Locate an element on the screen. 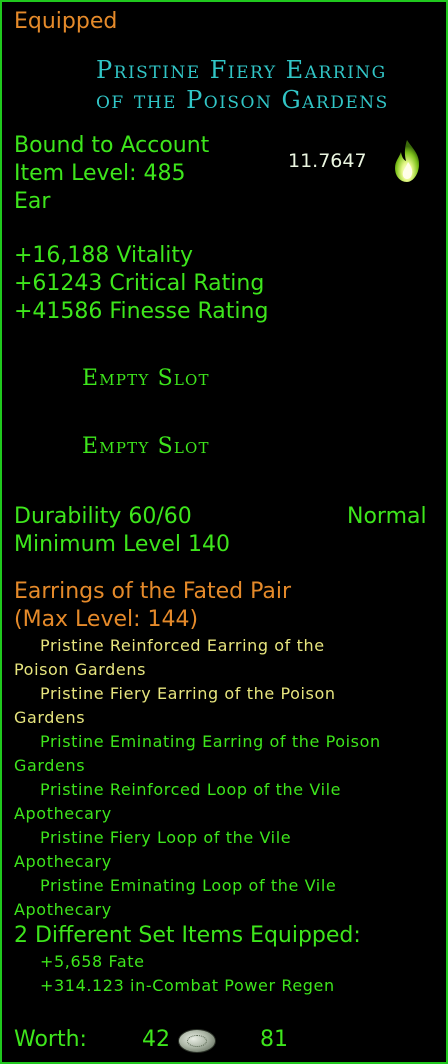 The width and height of the screenshot is (448, 1064). essence-slot-1: Empty Slot is located at coordinates (146, 378).